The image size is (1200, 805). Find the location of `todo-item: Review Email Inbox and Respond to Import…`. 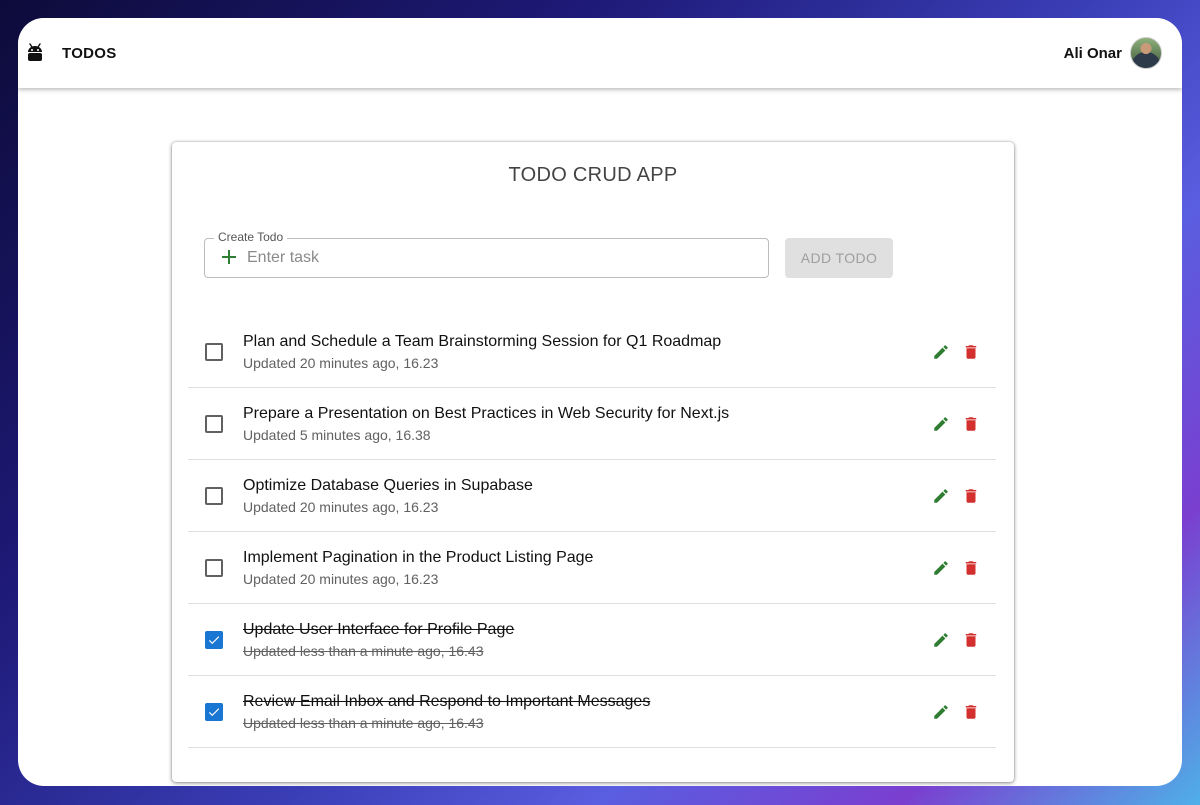

todo-item: Review Email Inbox and Respond to Import… is located at coordinates (592, 712).